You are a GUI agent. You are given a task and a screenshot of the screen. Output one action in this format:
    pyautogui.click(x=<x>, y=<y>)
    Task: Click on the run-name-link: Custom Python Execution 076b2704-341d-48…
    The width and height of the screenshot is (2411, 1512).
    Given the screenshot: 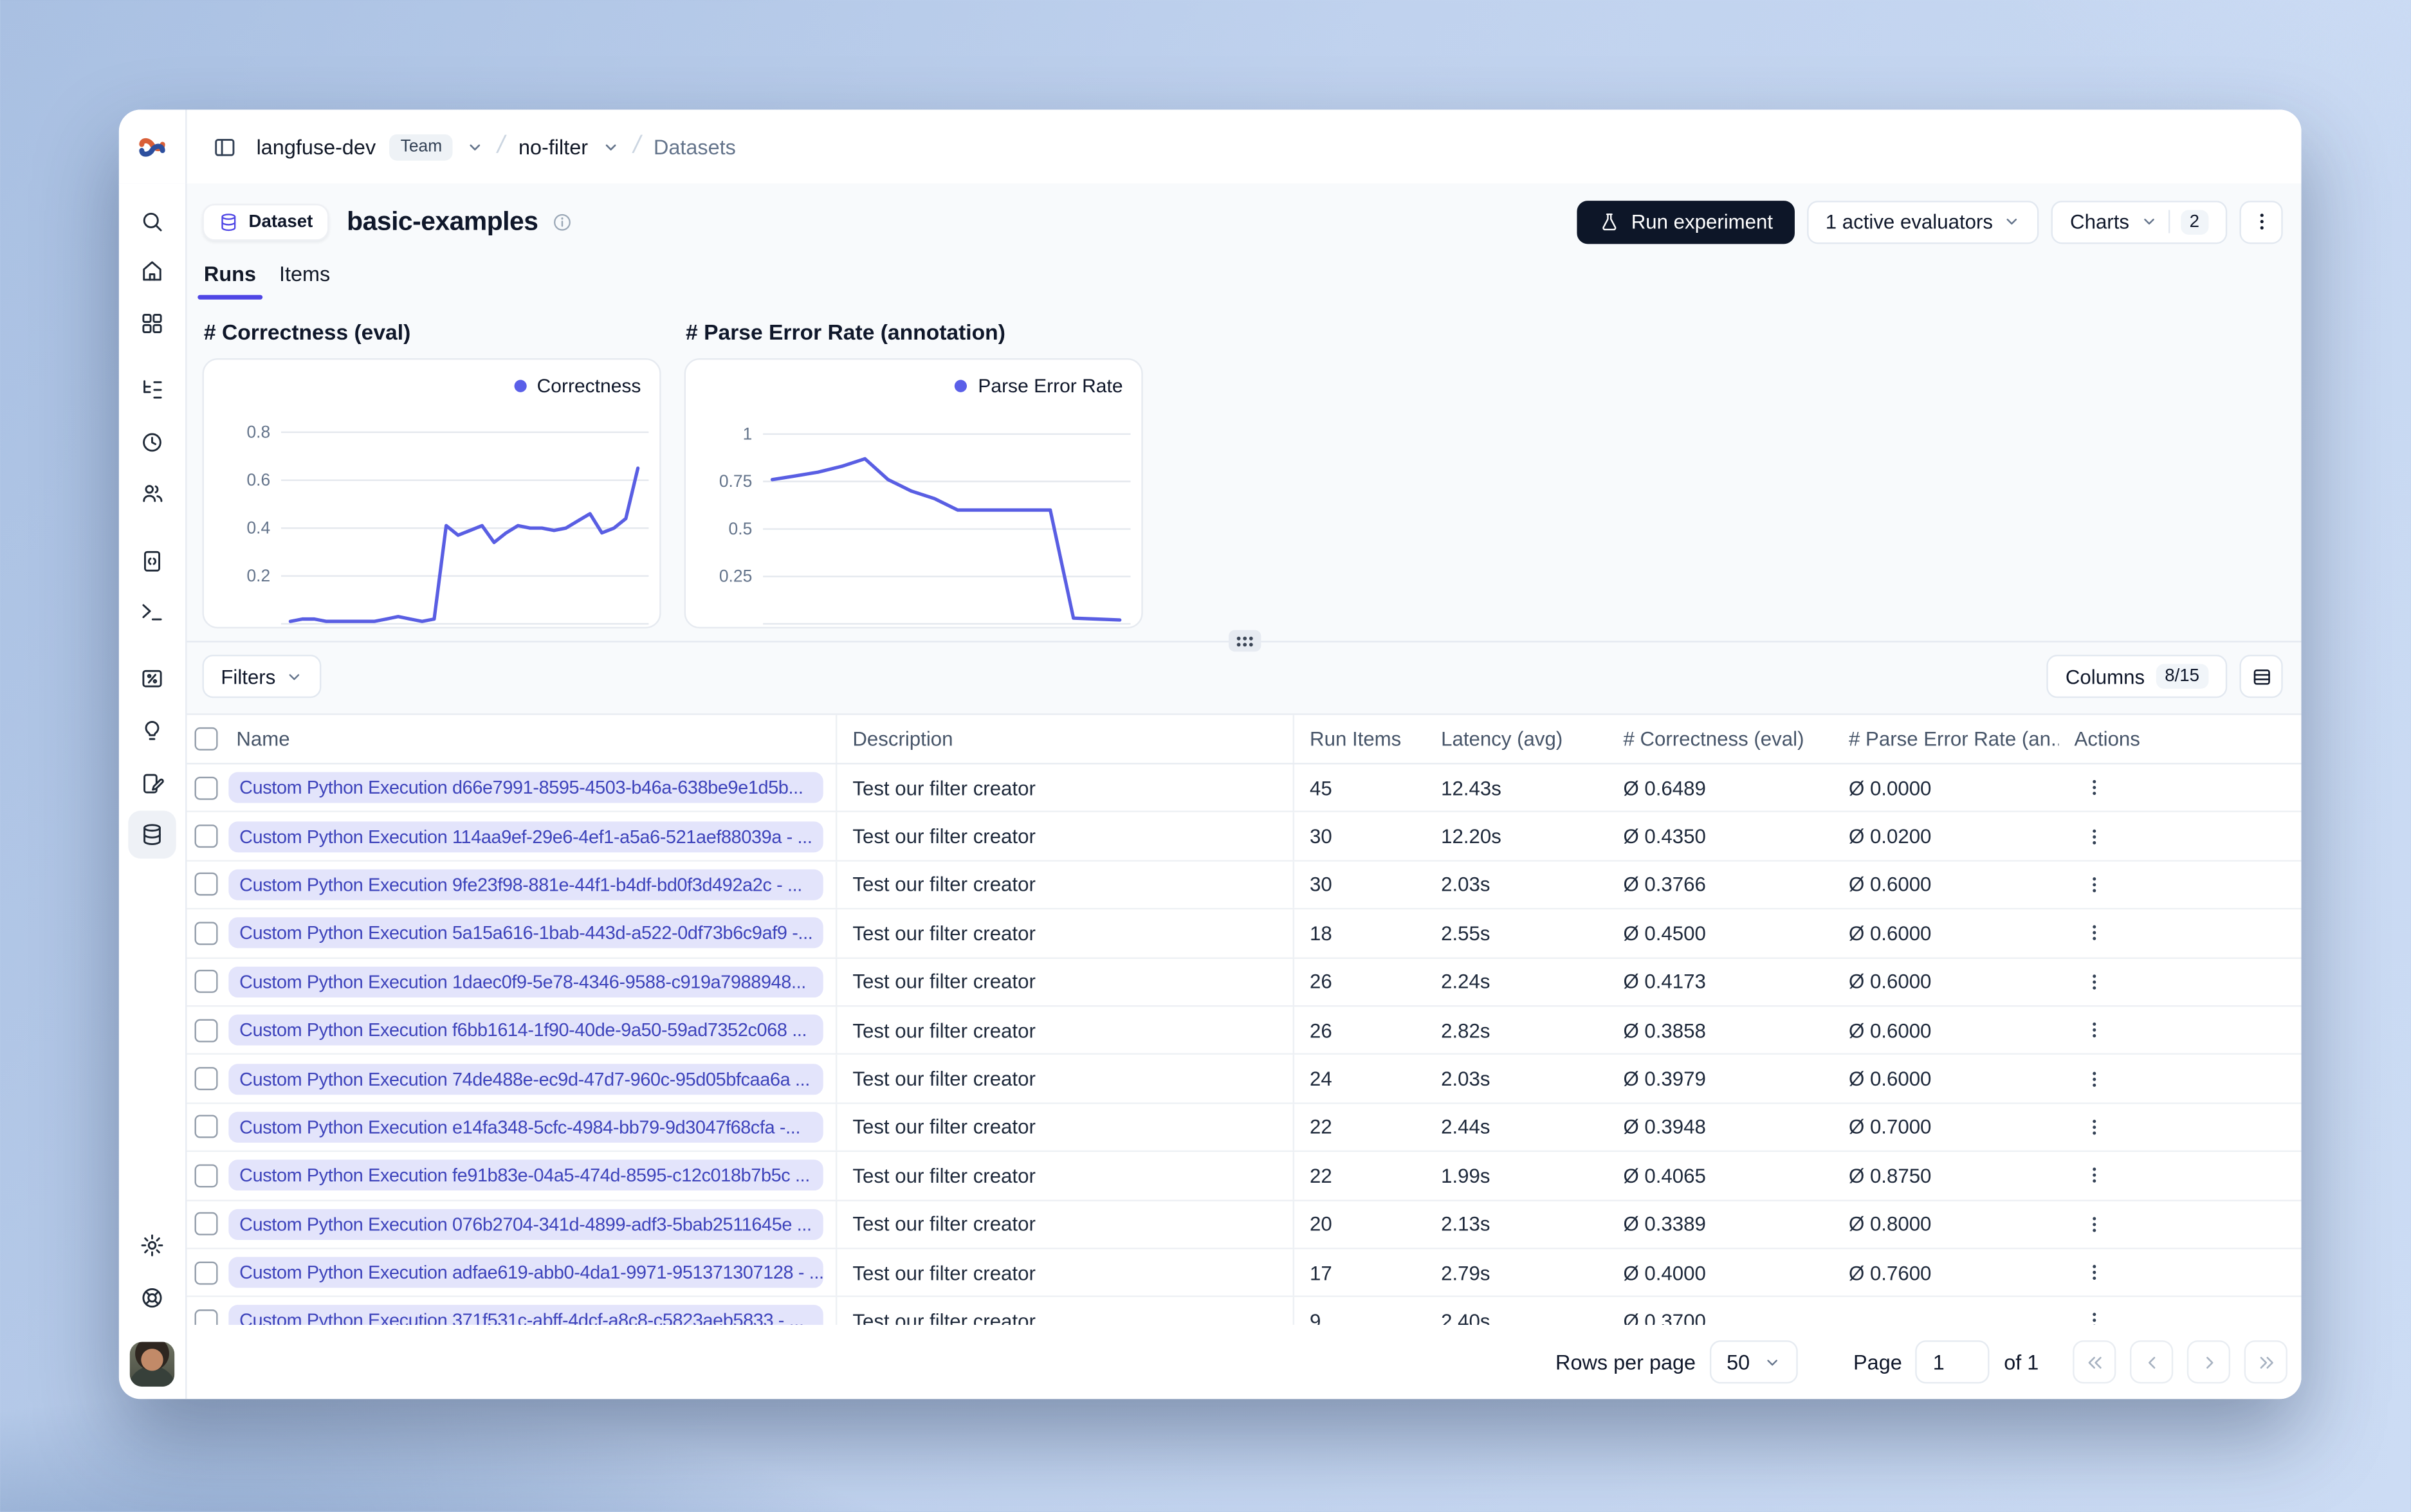 What is the action you would take?
    pyautogui.click(x=525, y=1224)
    